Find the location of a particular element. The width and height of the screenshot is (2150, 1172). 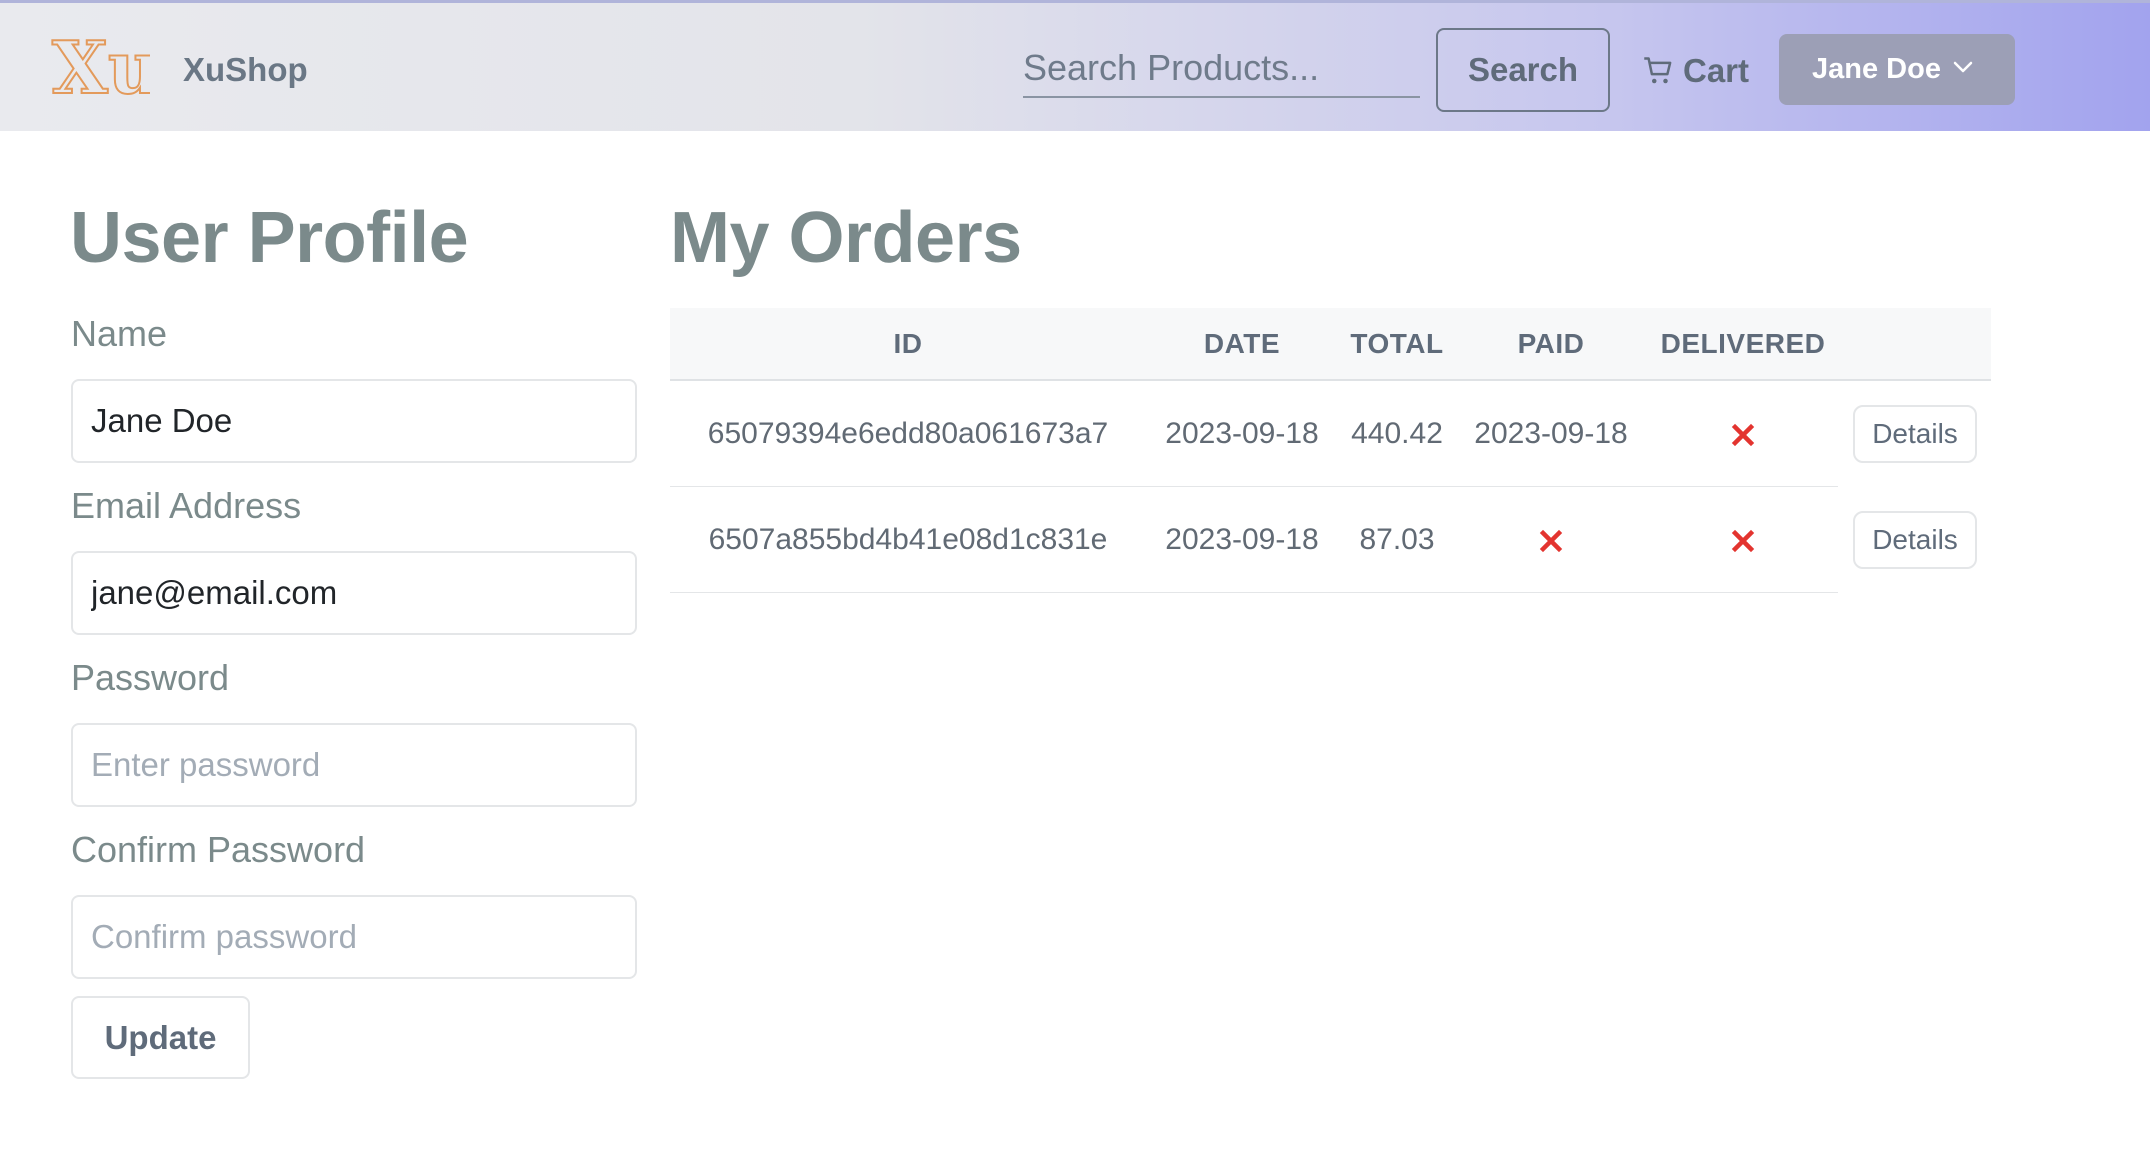

cart-icon is located at coordinates (1658, 70).